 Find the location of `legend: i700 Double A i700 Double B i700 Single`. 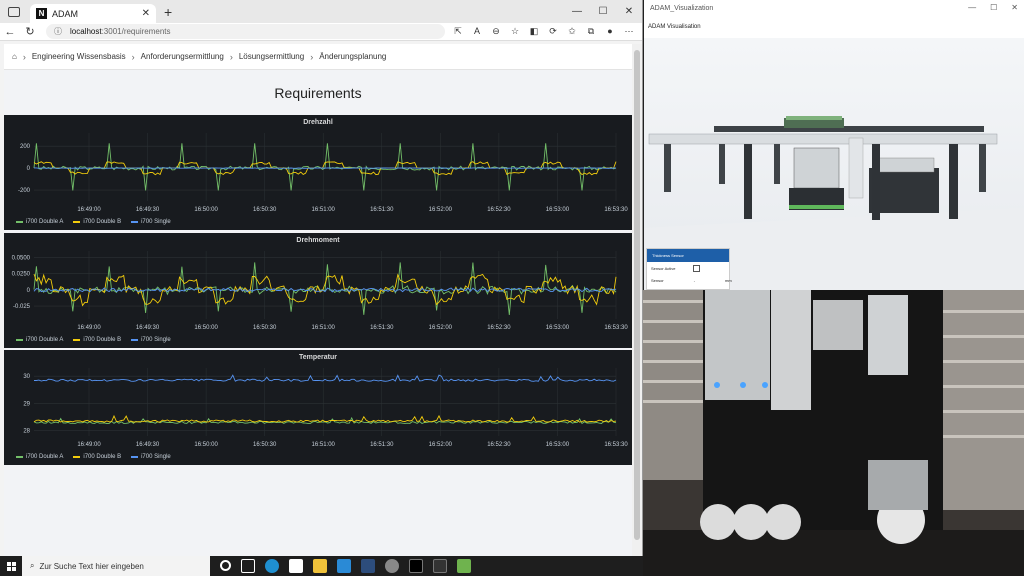

legend: i700 Double A i700 Double B i700 Single is located at coordinates (93, 222).